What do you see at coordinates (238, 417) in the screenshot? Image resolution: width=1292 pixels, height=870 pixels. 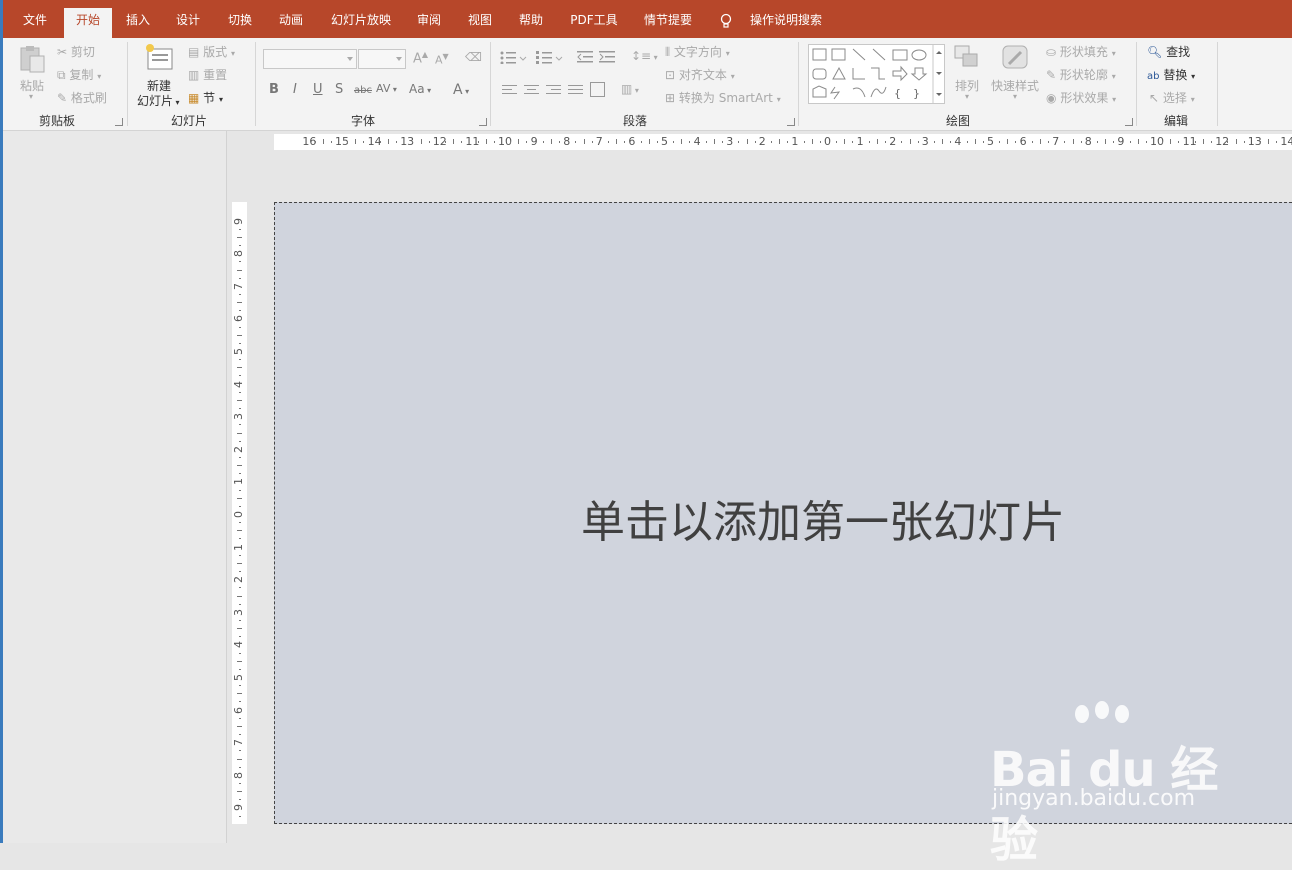 I see `ruler-label: 3` at bounding box center [238, 417].